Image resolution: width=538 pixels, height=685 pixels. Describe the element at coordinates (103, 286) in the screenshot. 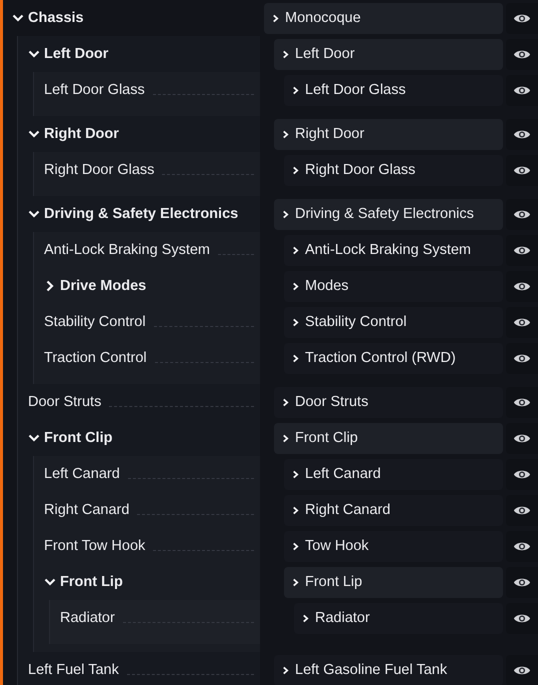

I see `tree-item-label: Drive Modes` at that location.